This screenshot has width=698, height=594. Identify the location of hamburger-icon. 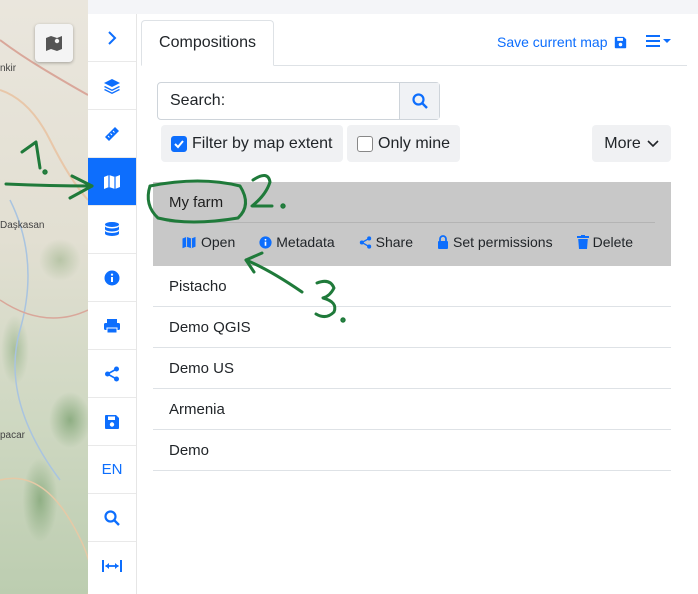
(653, 41).